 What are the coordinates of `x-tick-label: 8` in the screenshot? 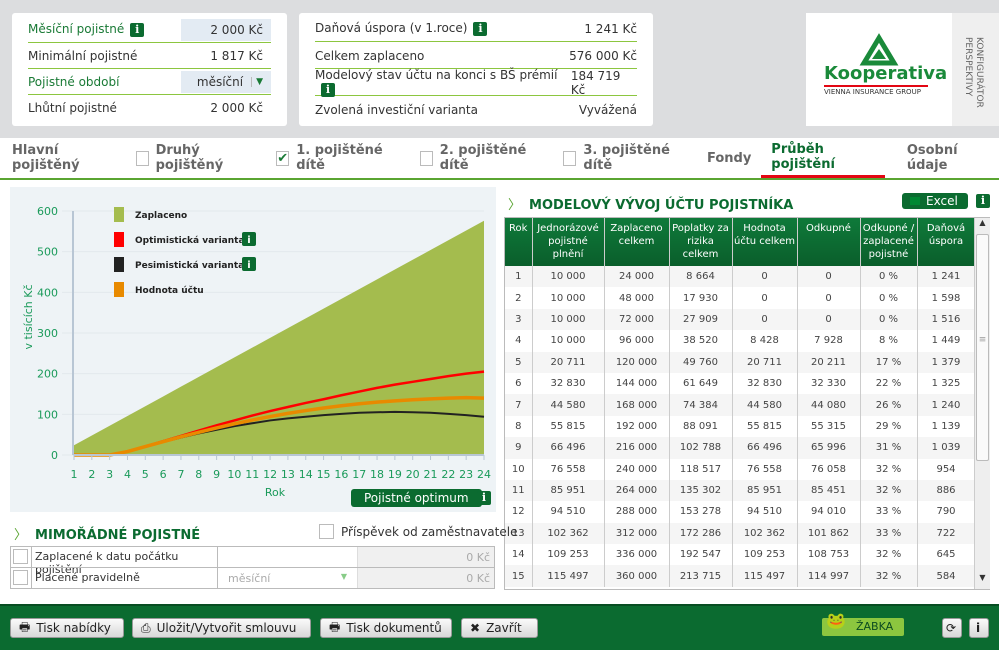 It's located at (198, 474).